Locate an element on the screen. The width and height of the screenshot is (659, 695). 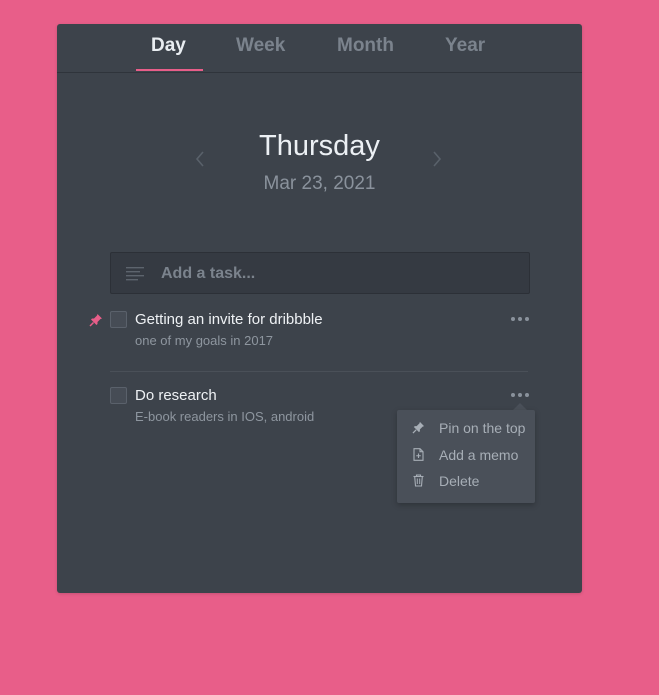
task-subtitle: E-book readers in IOS, android is located at coordinates (225, 416).